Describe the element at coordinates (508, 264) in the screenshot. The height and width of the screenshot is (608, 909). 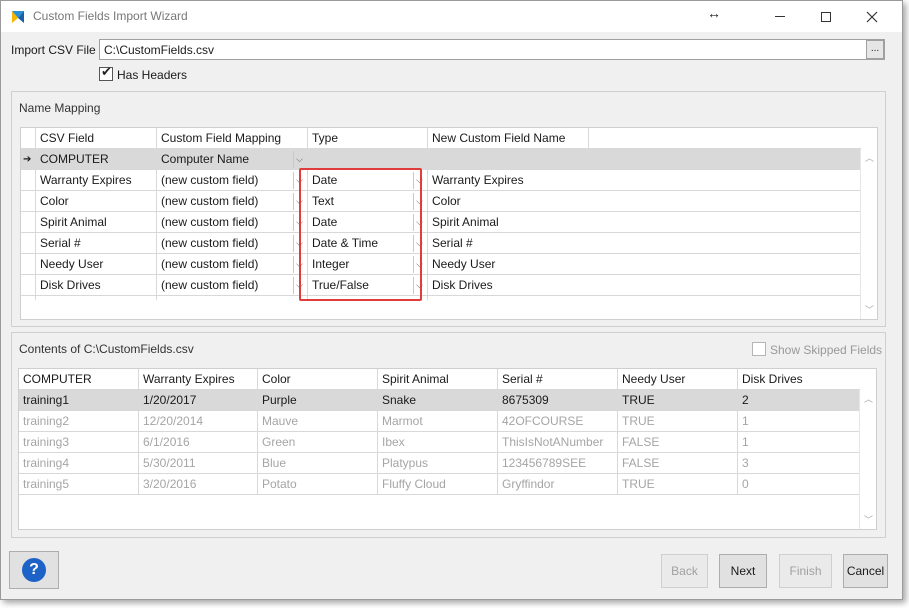
I see `new-field-name-cell: Needy User` at that location.